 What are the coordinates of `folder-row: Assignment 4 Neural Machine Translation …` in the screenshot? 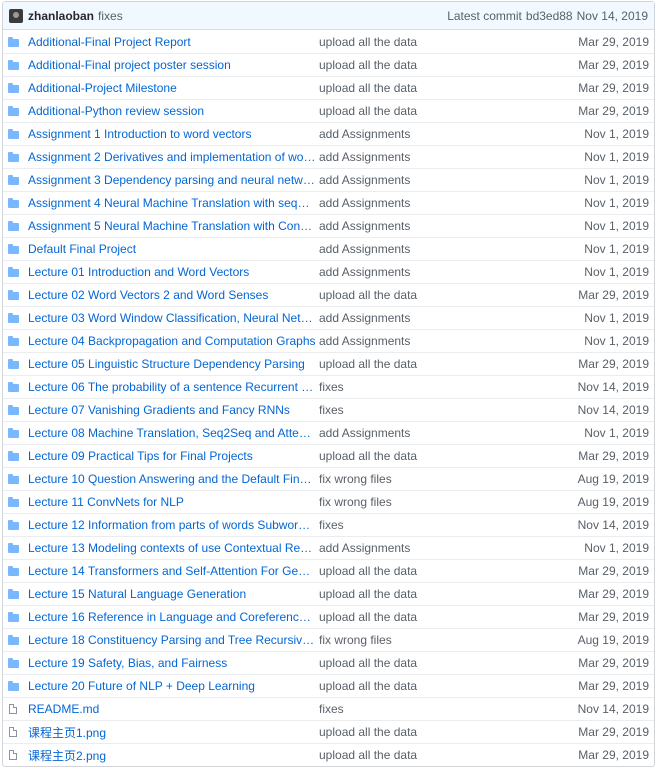 It's located at (328, 202).